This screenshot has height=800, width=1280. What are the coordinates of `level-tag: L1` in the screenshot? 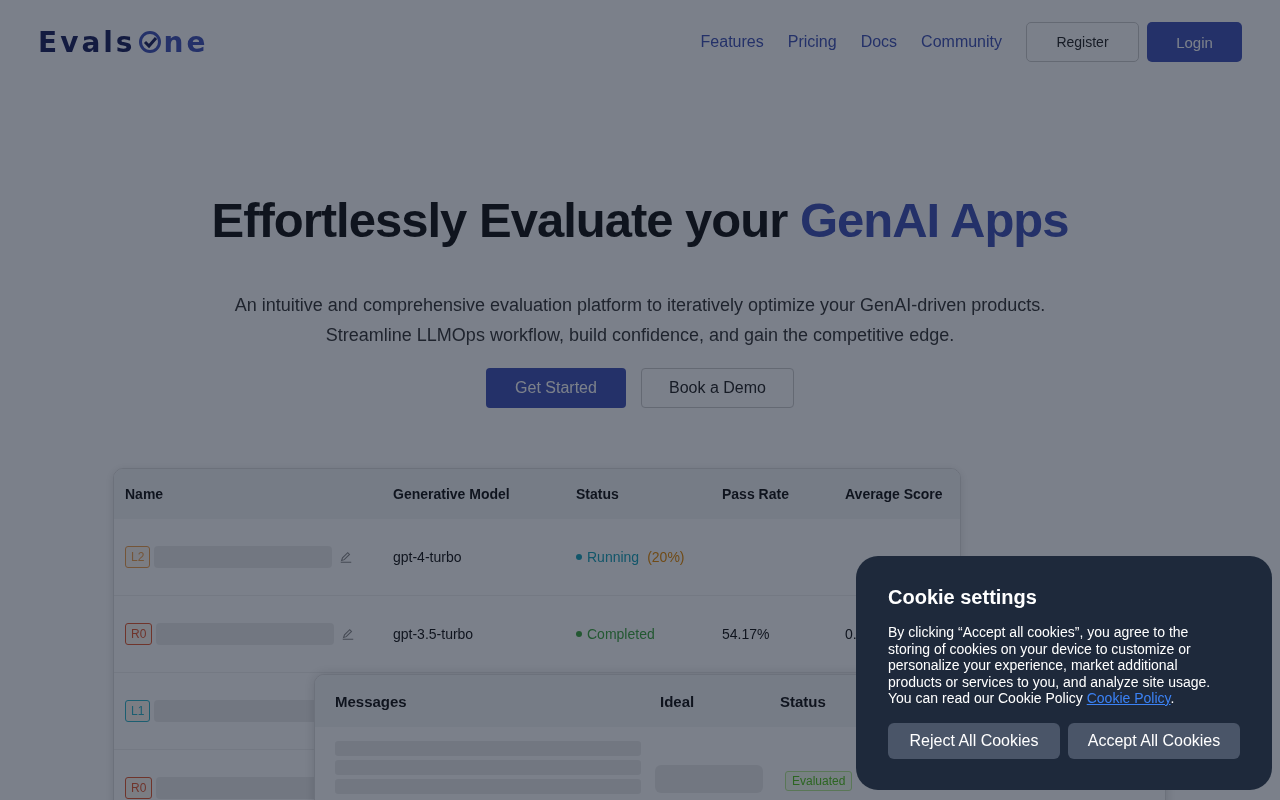 It's located at (138, 711).